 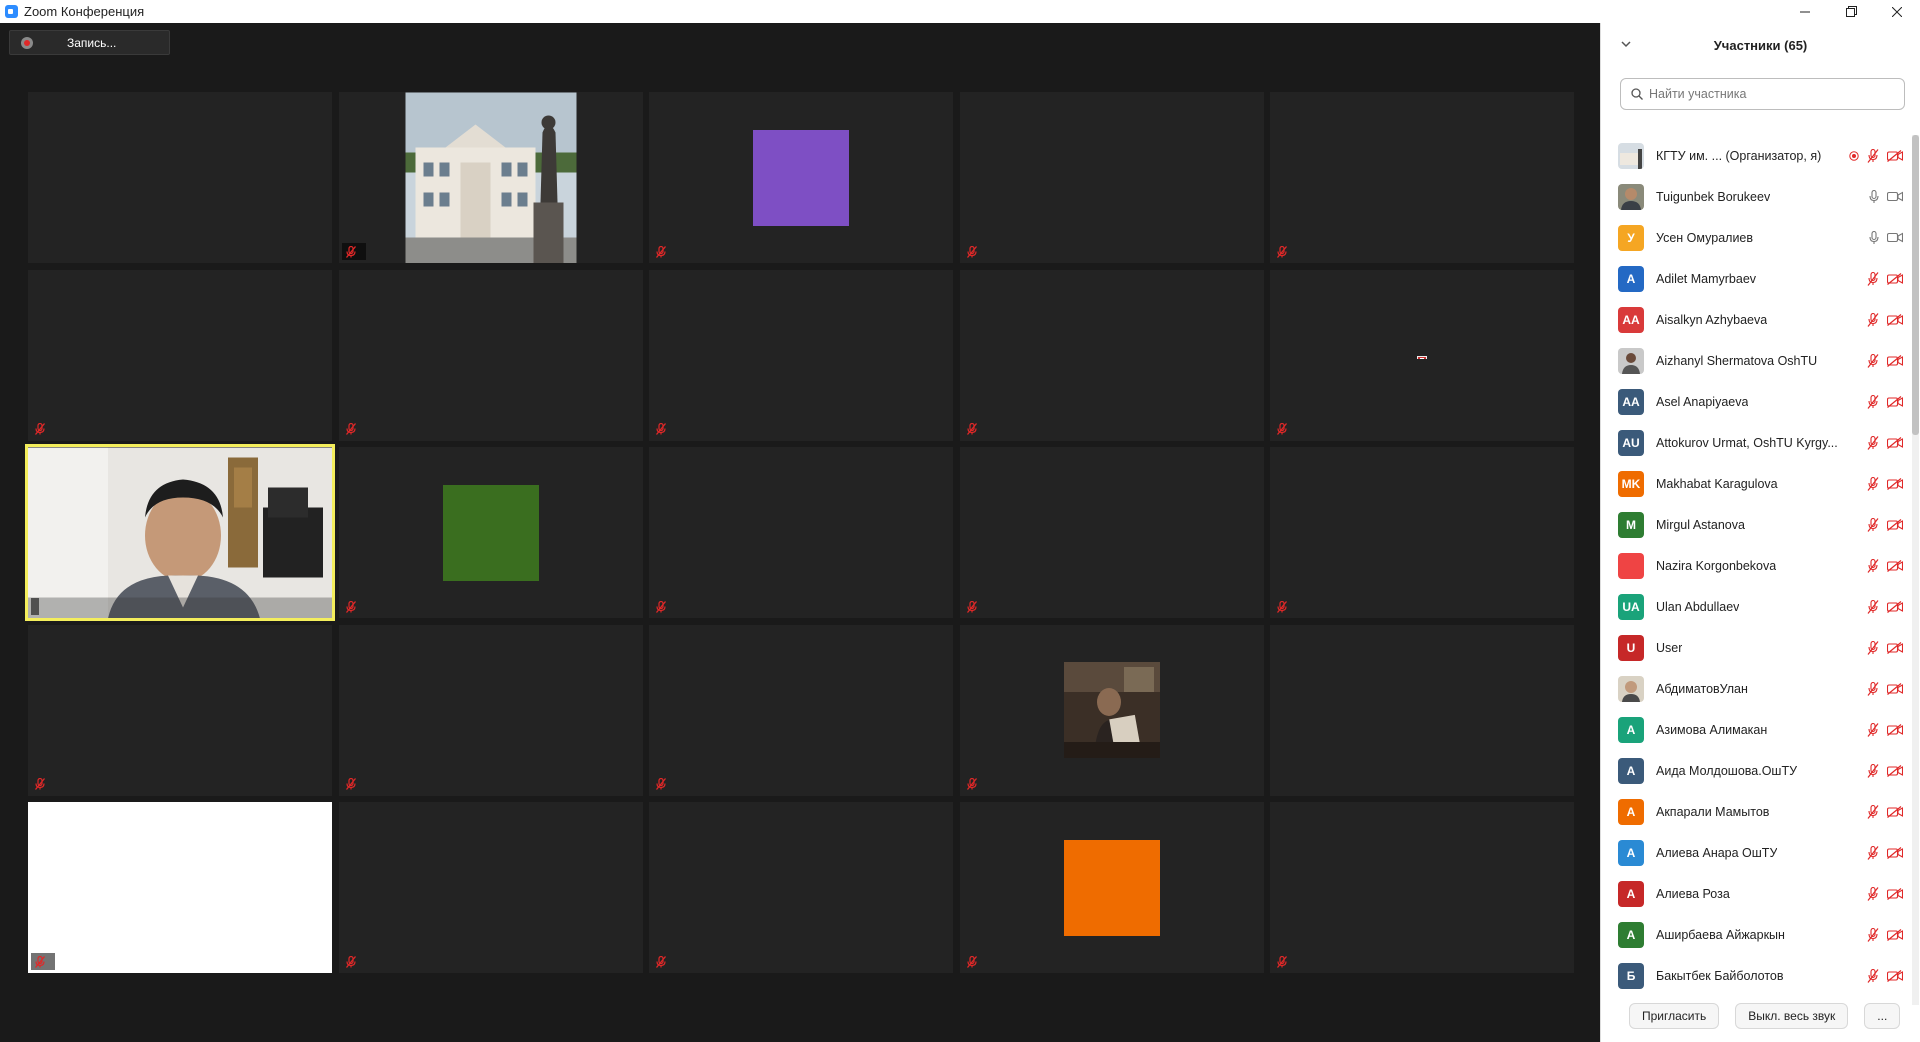 What do you see at coordinates (1631, 975) in the screenshot?
I see `participant-avatar: Б` at bounding box center [1631, 975].